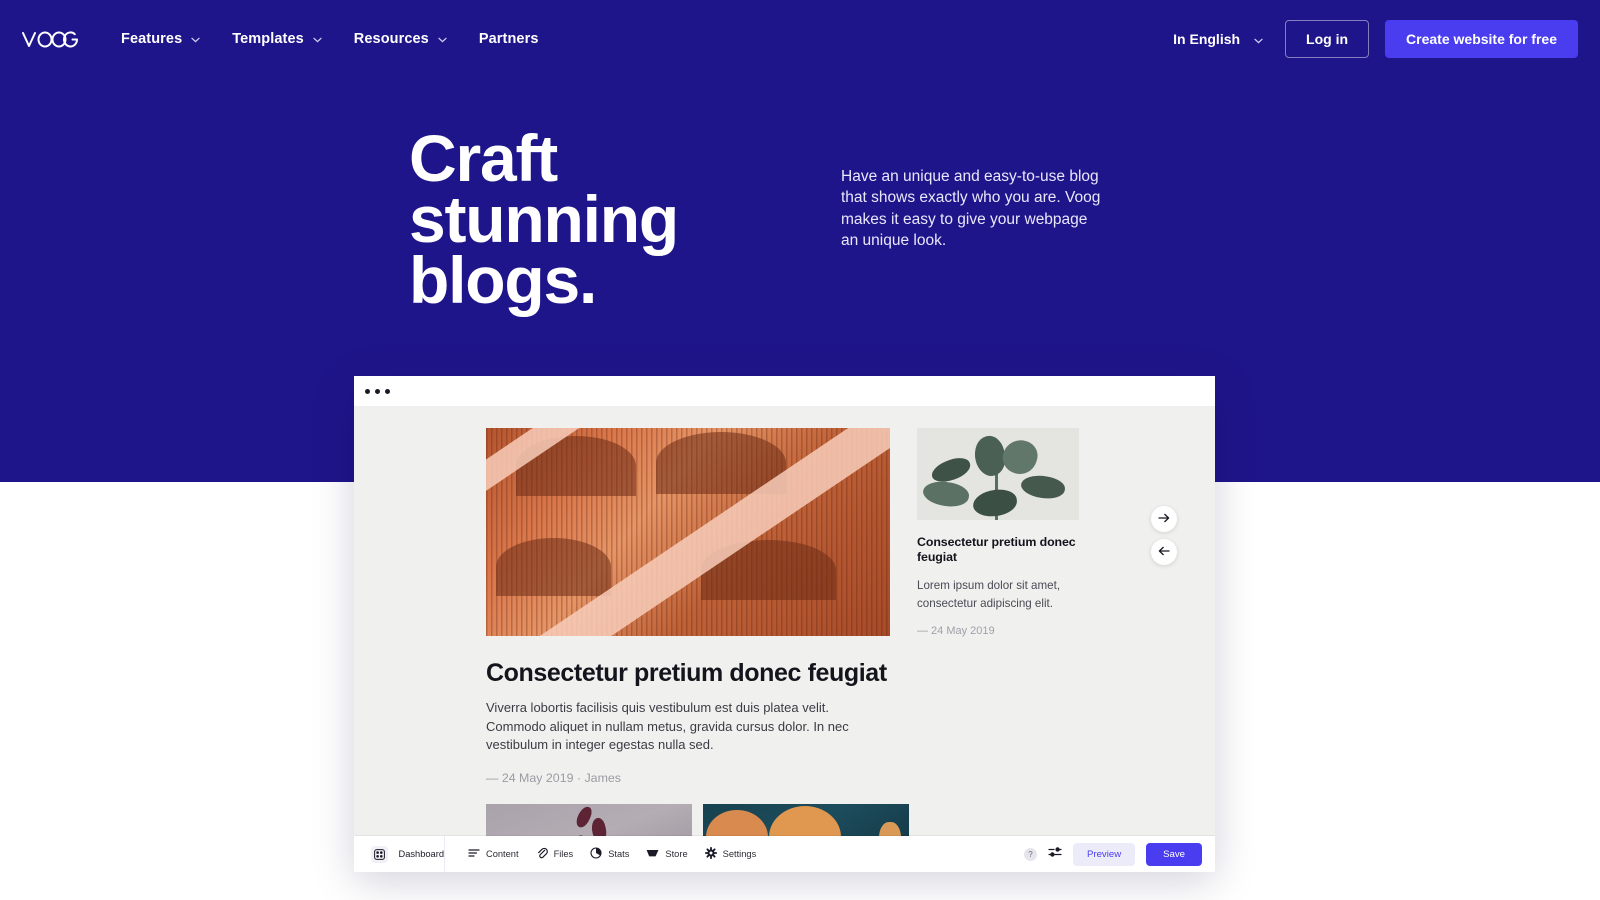 This screenshot has height=900, width=1600. I want to click on grid-dashboard-icon, so click(379, 854).